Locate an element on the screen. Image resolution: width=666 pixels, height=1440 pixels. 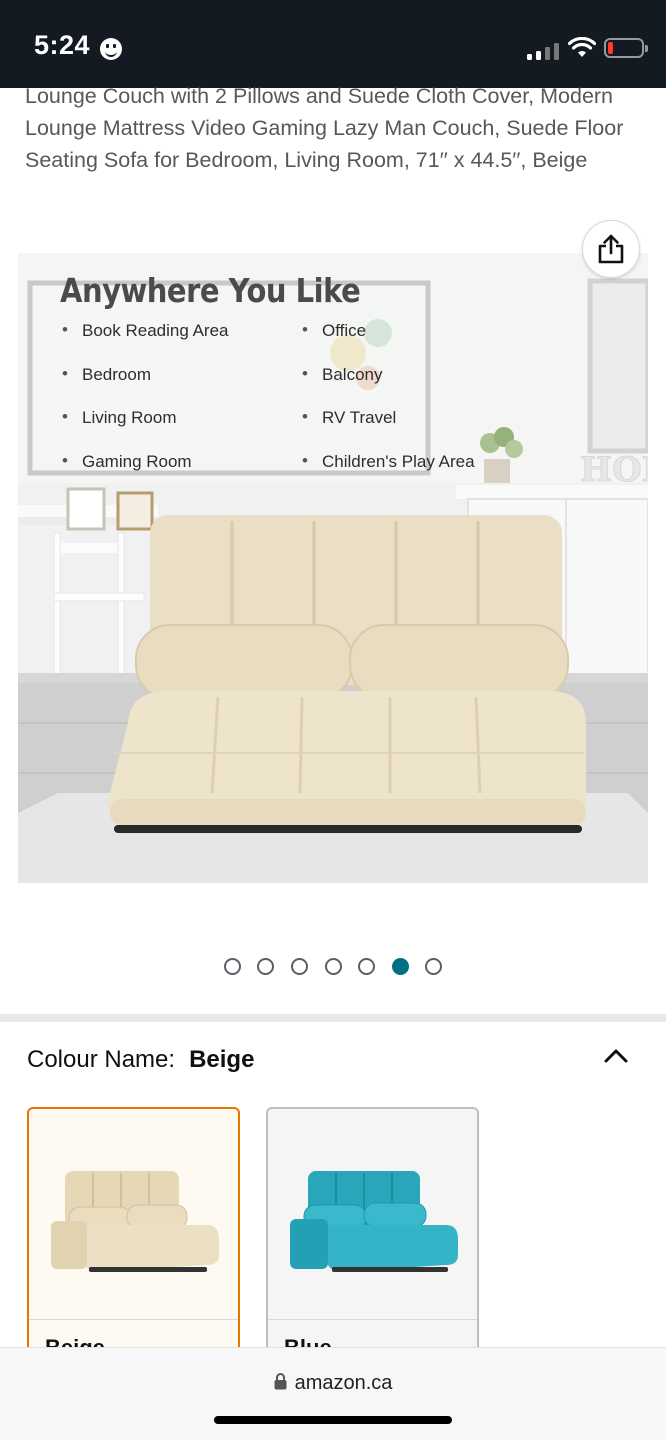
feature-item: Book Reading Area is located at coordinates (145, 342).